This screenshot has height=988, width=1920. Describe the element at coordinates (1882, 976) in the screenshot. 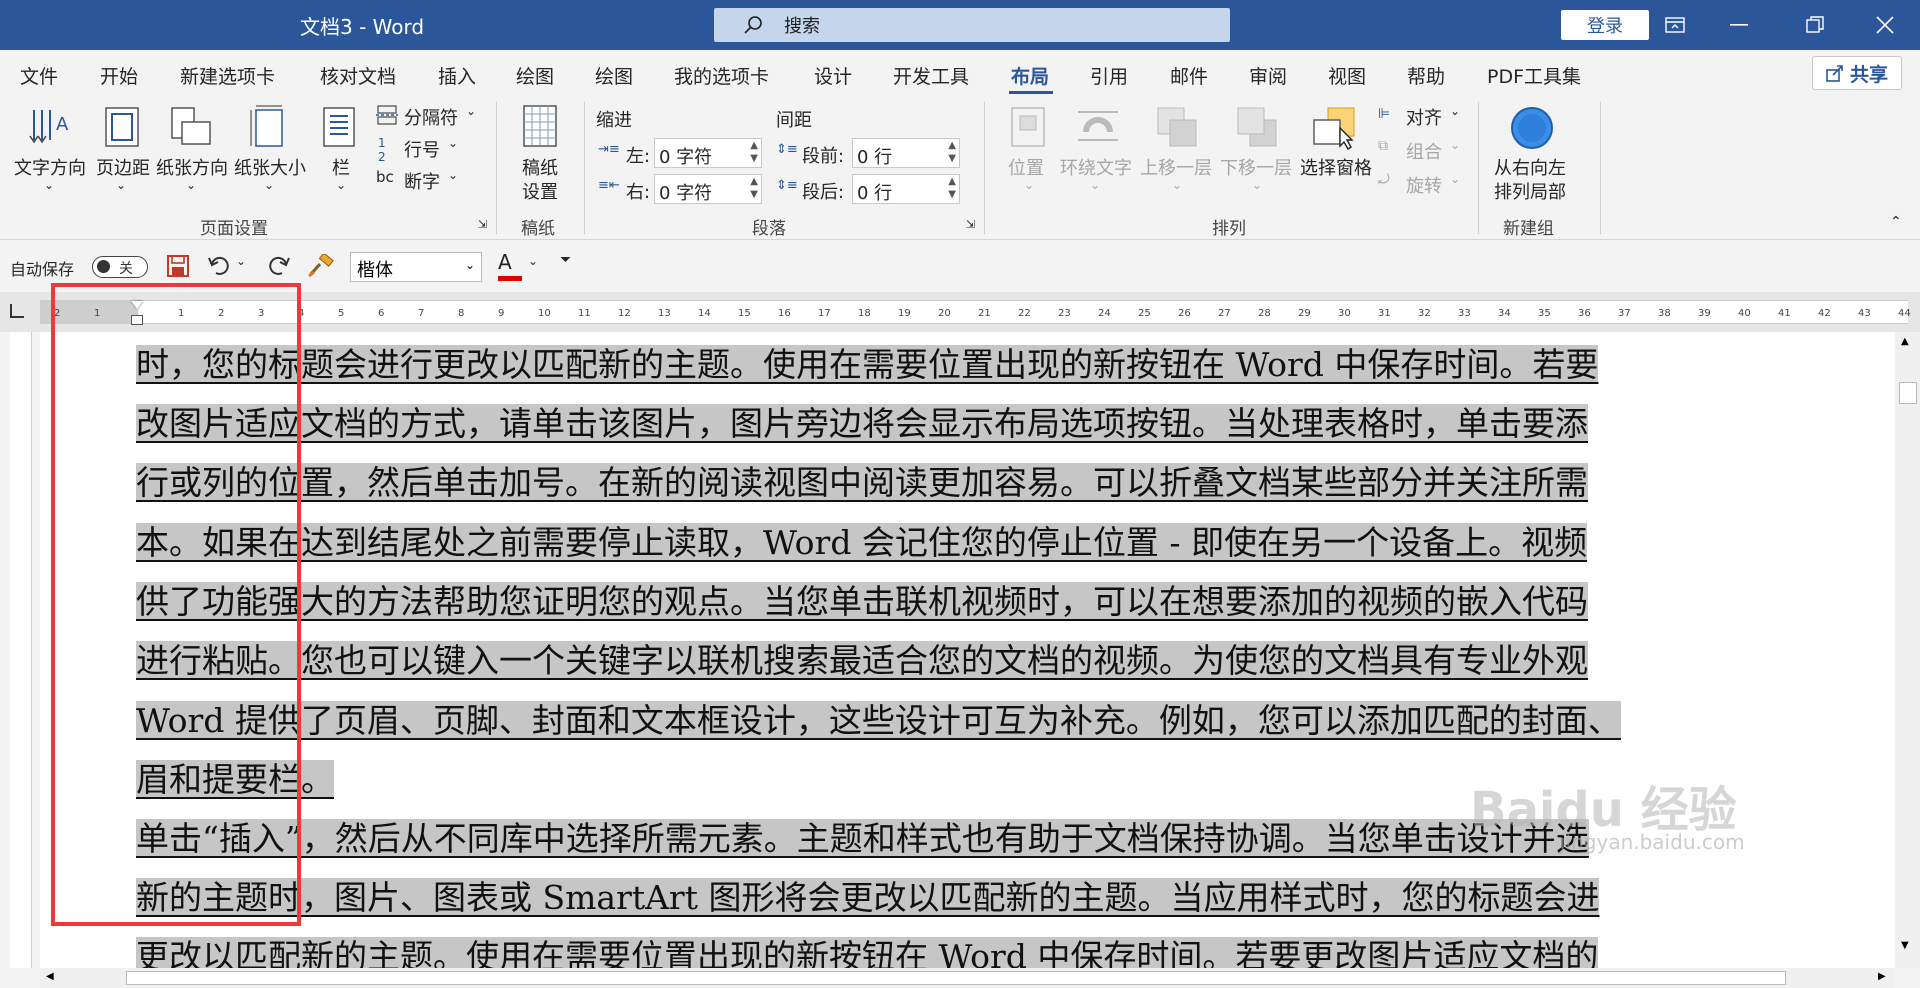

I see `scroll-right-icon: ▶` at that location.